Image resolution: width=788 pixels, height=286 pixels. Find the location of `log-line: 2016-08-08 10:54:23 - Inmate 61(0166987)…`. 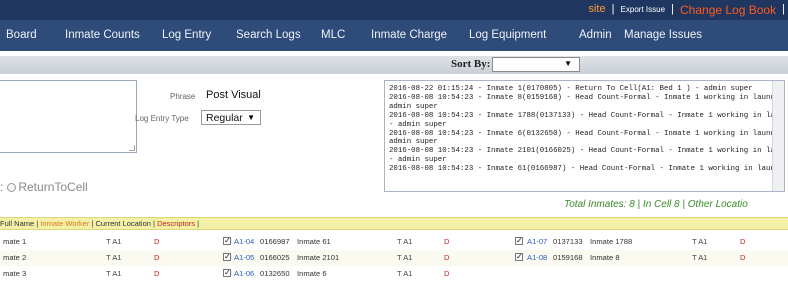

log-line: 2016-08-08 10:54:23 - Inmate 61(0166987)… is located at coordinates (587, 169).